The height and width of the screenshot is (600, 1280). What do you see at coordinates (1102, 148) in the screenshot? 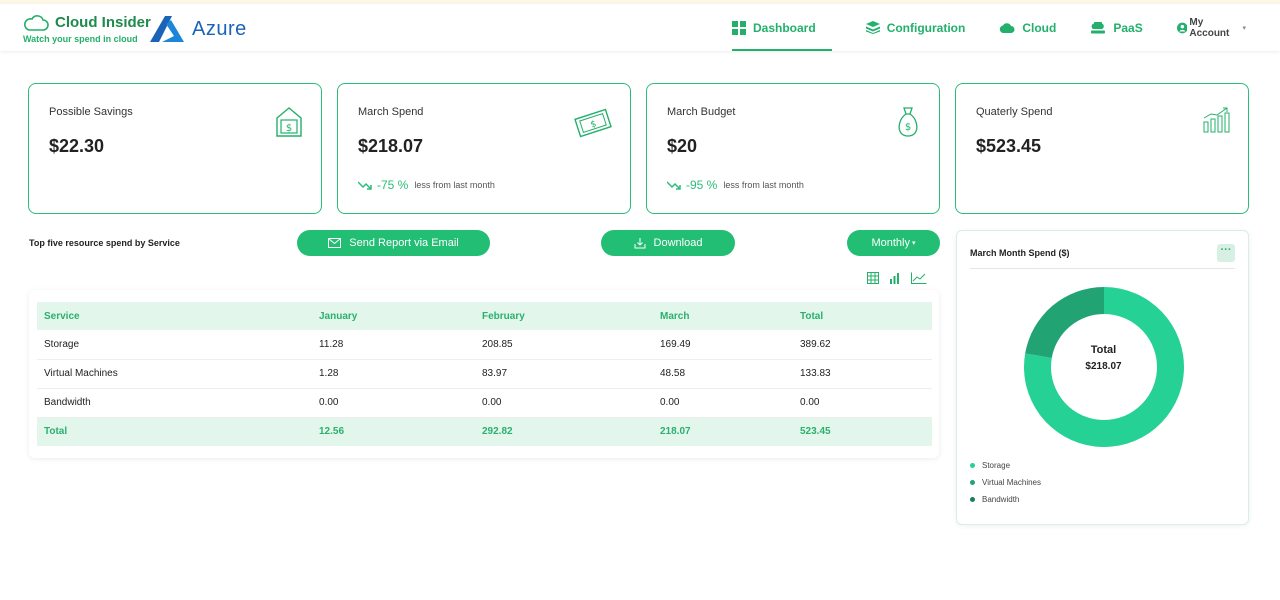
I see `card-quarterly-spend: Quaterly Spend $523.45` at bounding box center [1102, 148].